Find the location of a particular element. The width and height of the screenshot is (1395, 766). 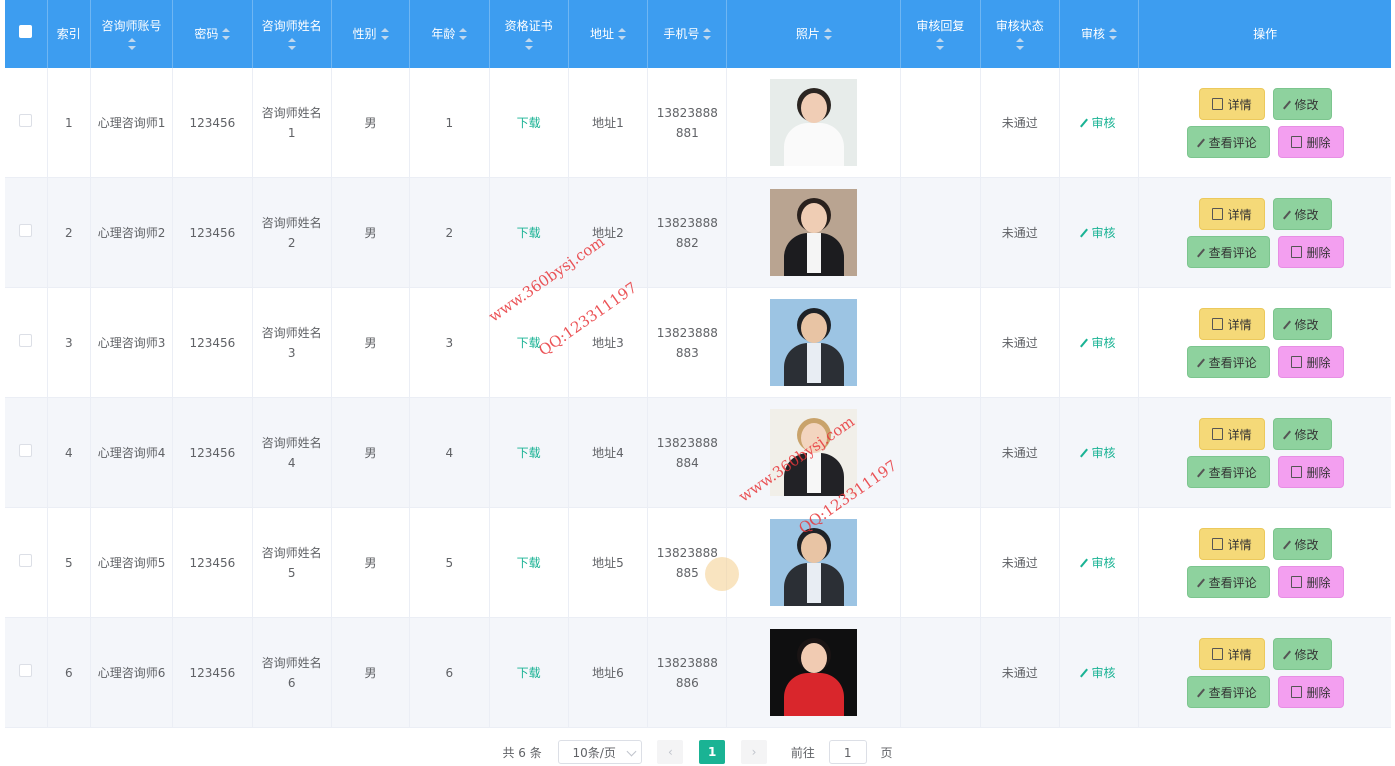

col-password: 密码 is located at coordinates (212, 34).